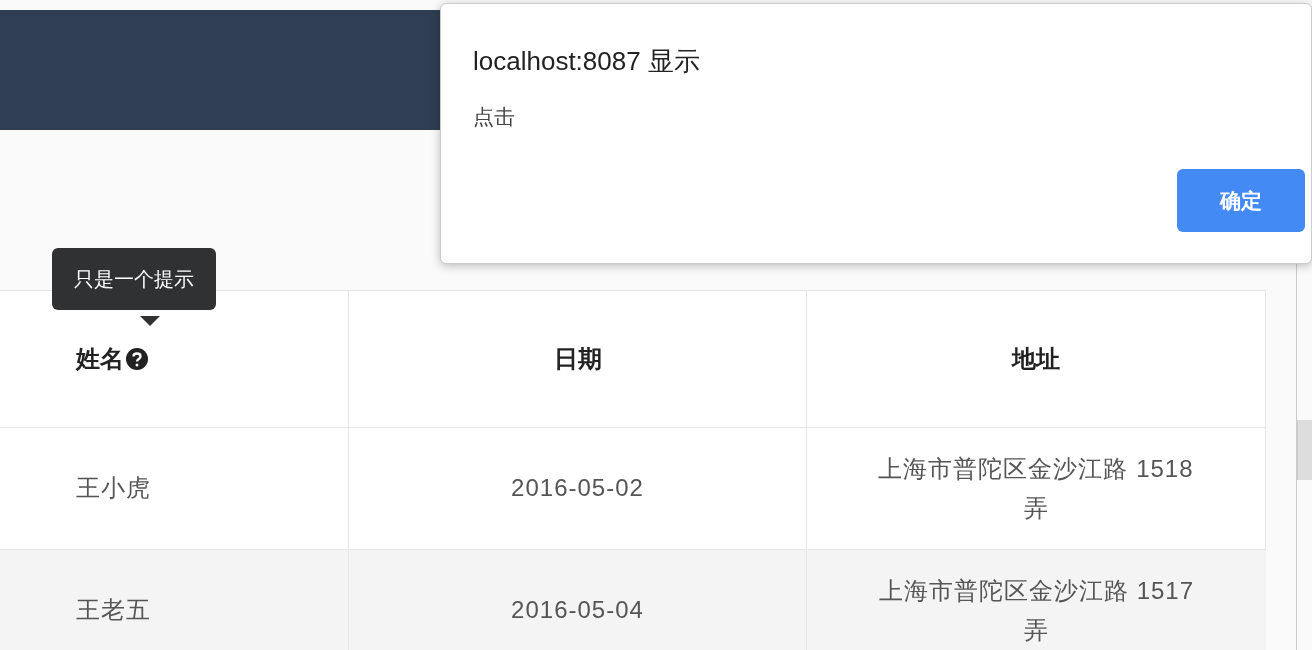 The width and height of the screenshot is (1312, 650). What do you see at coordinates (587, 61) in the screenshot?
I see `dialog-title: localhost:8087 显示` at bounding box center [587, 61].